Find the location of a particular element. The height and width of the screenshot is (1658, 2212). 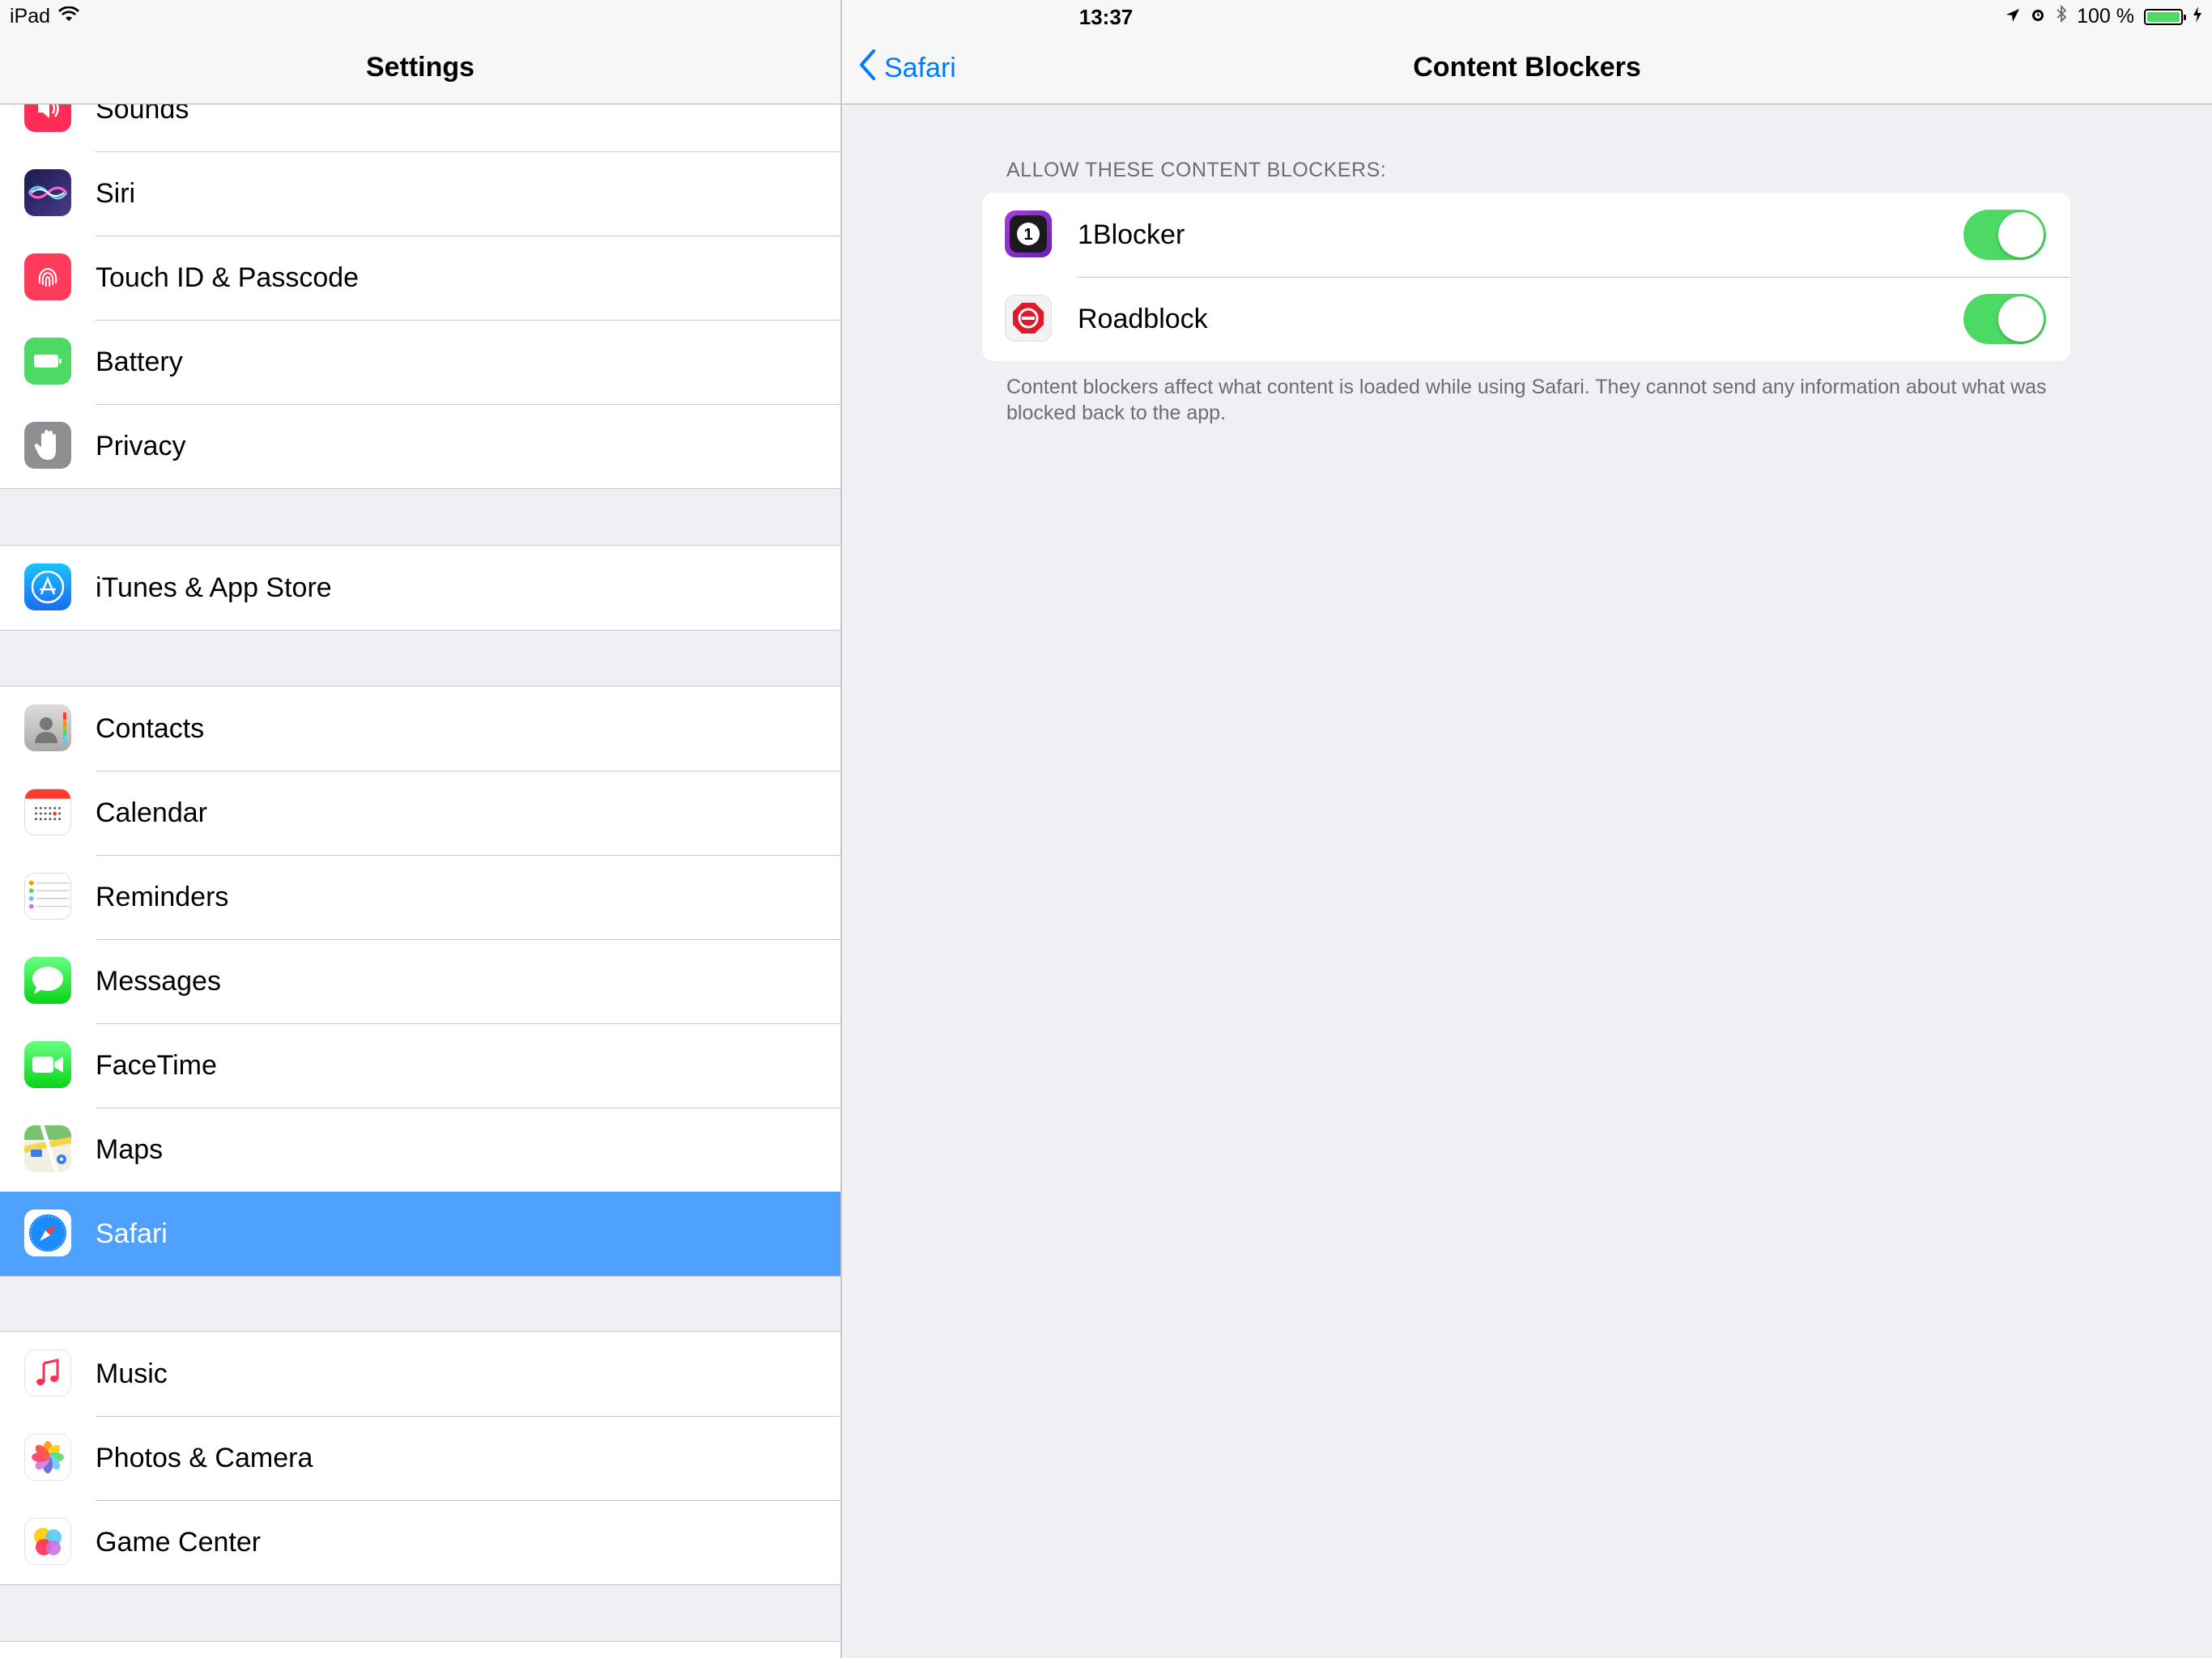

1blocker-icon: 1 is located at coordinates (1028, 233).